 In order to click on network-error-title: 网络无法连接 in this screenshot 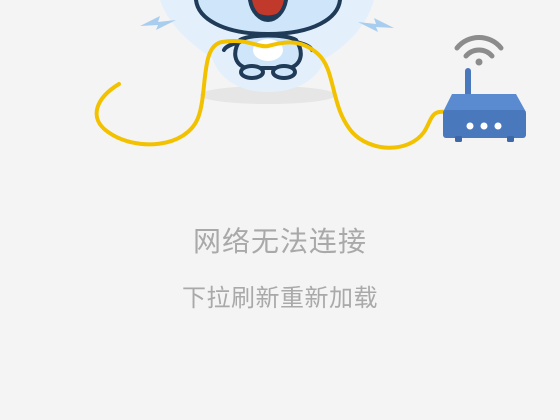, I will do `click(279, 241)`.